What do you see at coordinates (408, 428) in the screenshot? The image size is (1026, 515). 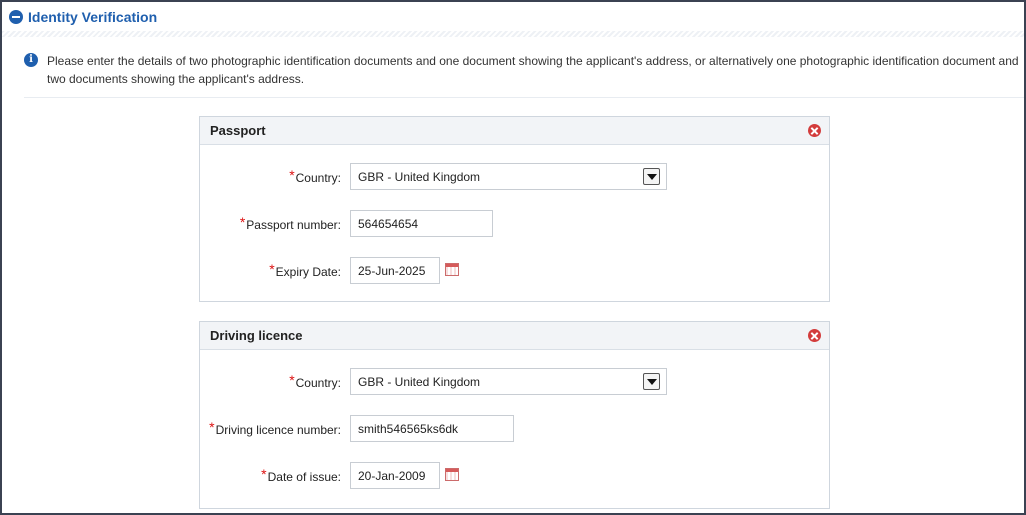 I see `licence-number-value: smith546565ks6dk` at bounding box center [408, 428].